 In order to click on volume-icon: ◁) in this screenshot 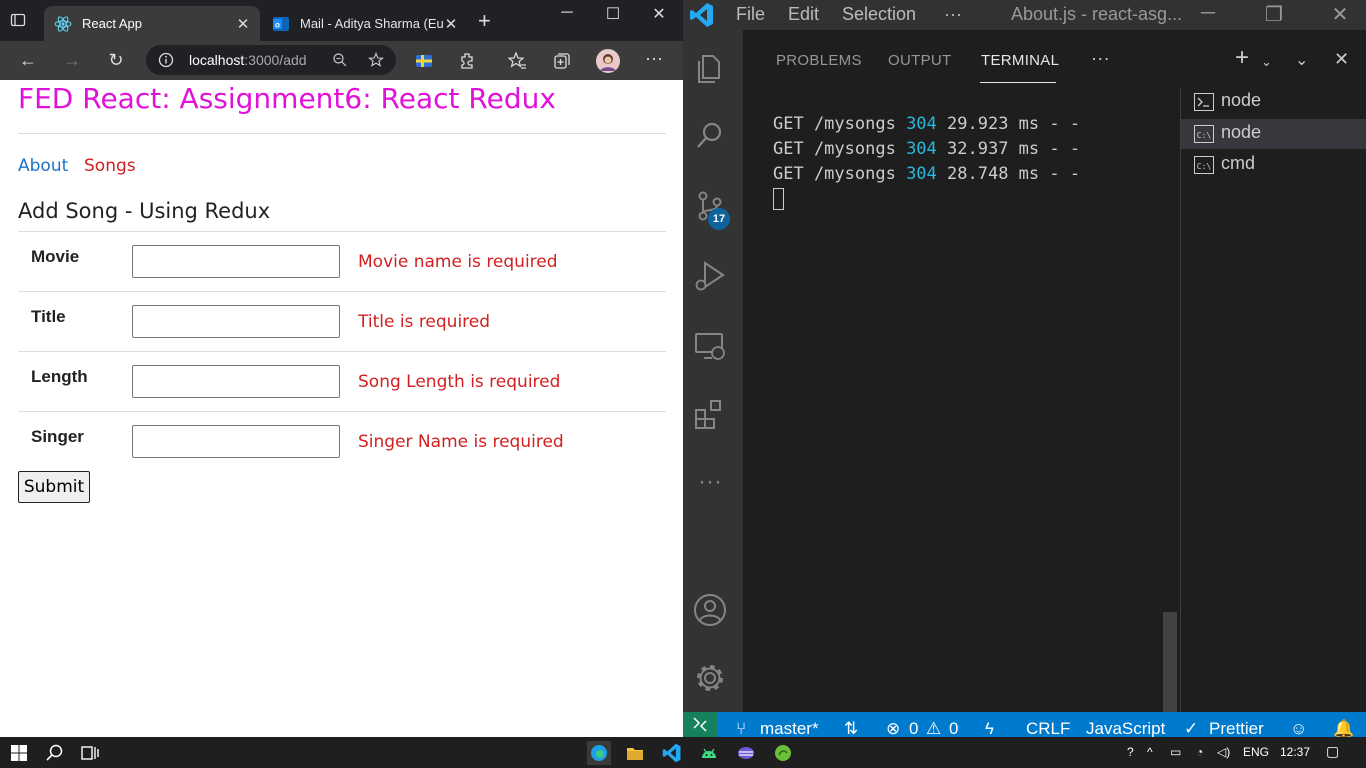, I will do `click(1223, 752)`.